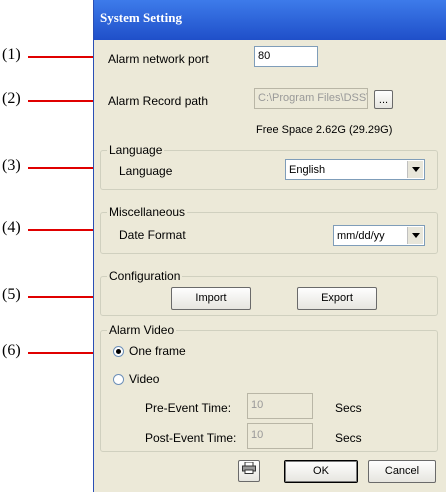 The image size is (446, 492). Describe the element at coordinates (211, 298) in the screenshot. I see `import-button: Import` at that location.